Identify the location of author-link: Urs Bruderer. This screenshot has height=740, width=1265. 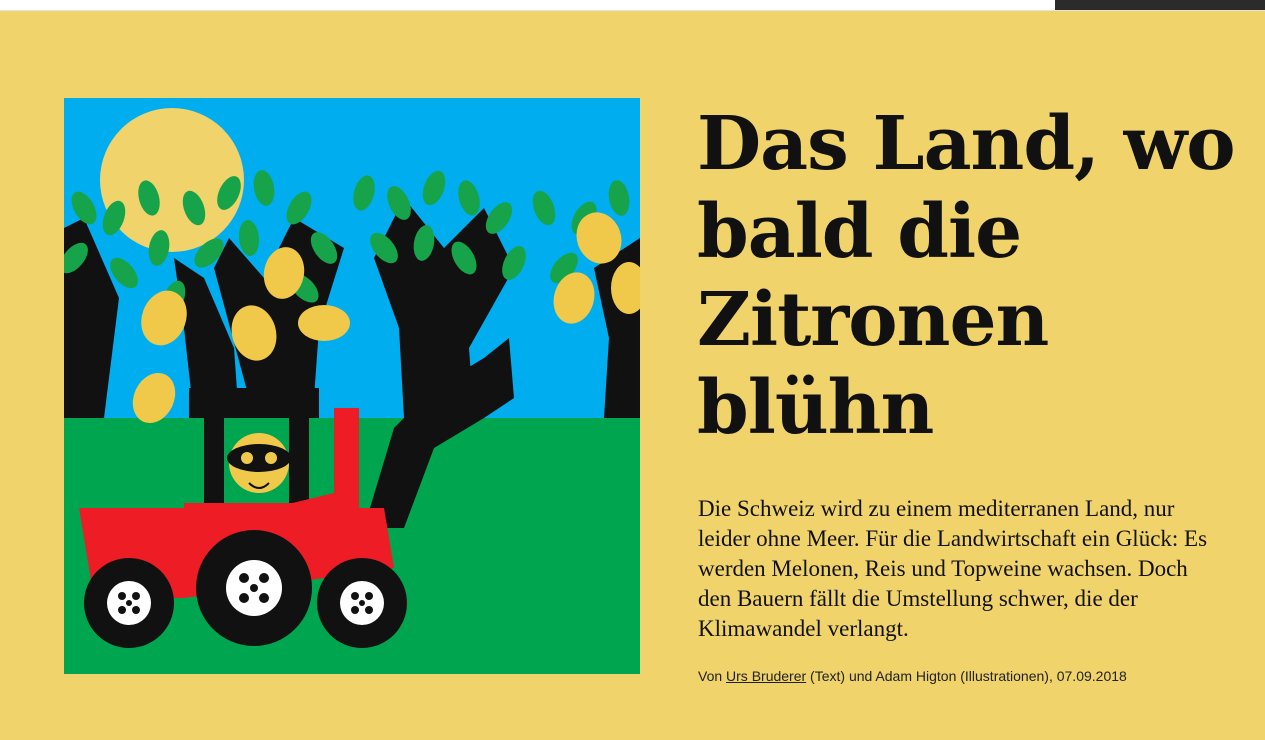
(766, 676).